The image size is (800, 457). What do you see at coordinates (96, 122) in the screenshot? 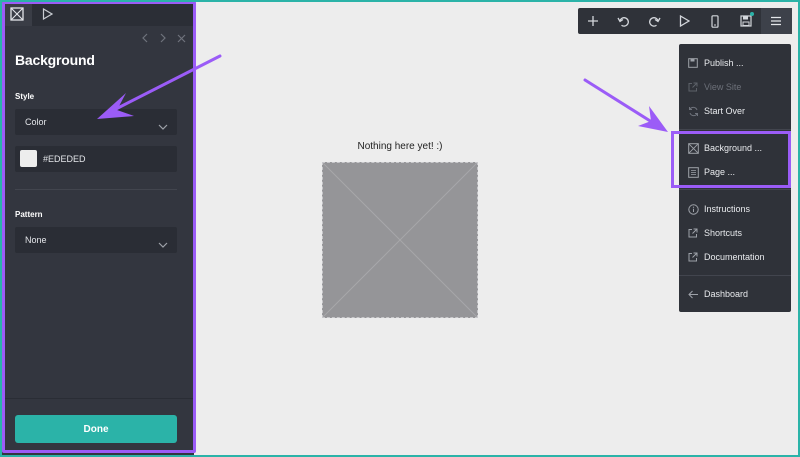
I see `style-select: Color` at bounding box center [96, 122].